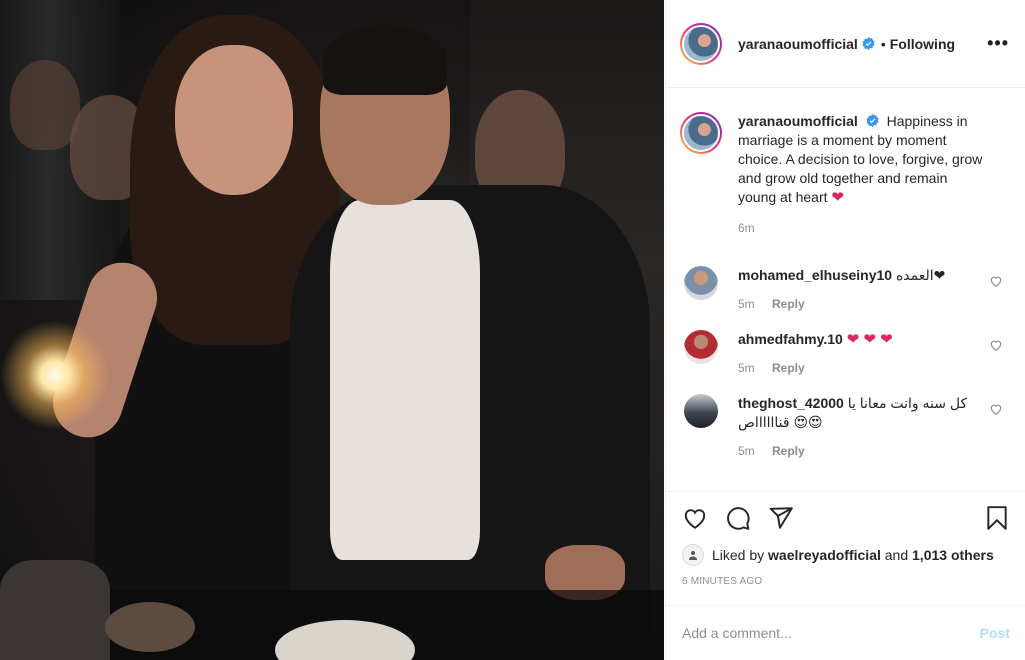  I want to click on comment-item: ahmedfahmy.10 ❤ ❤ ❤ 5m Reply, so click(844, 354).